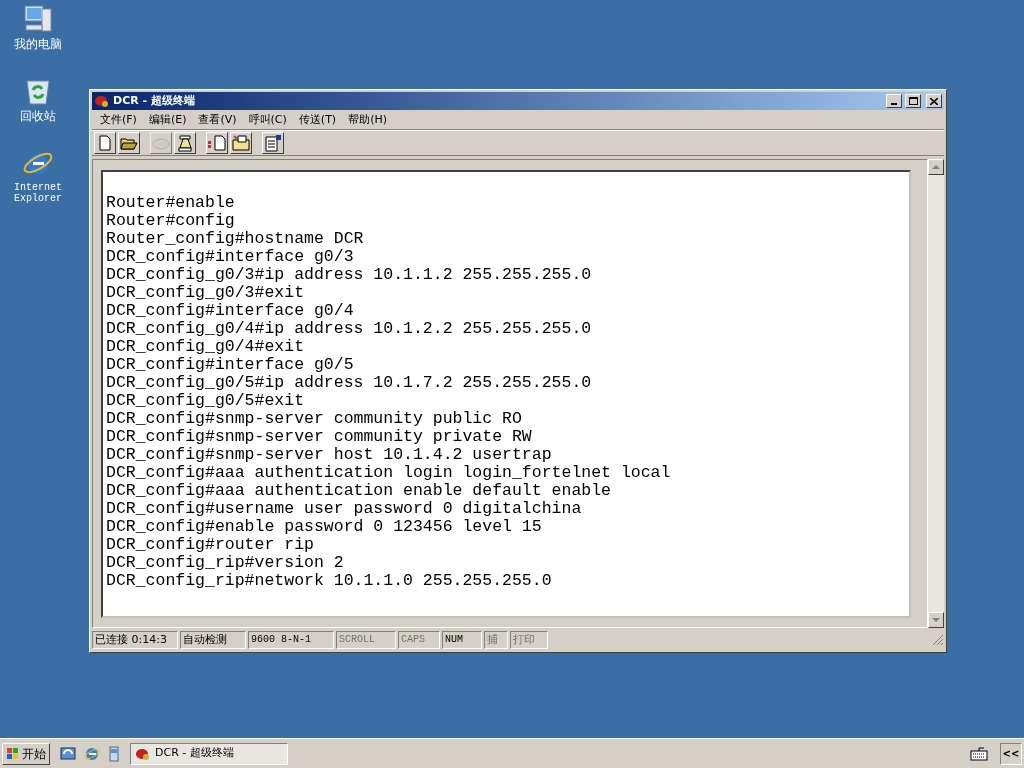  Describe the element at coordinates (913, 101) in the screenshot. I see `maximize-button` at that location.